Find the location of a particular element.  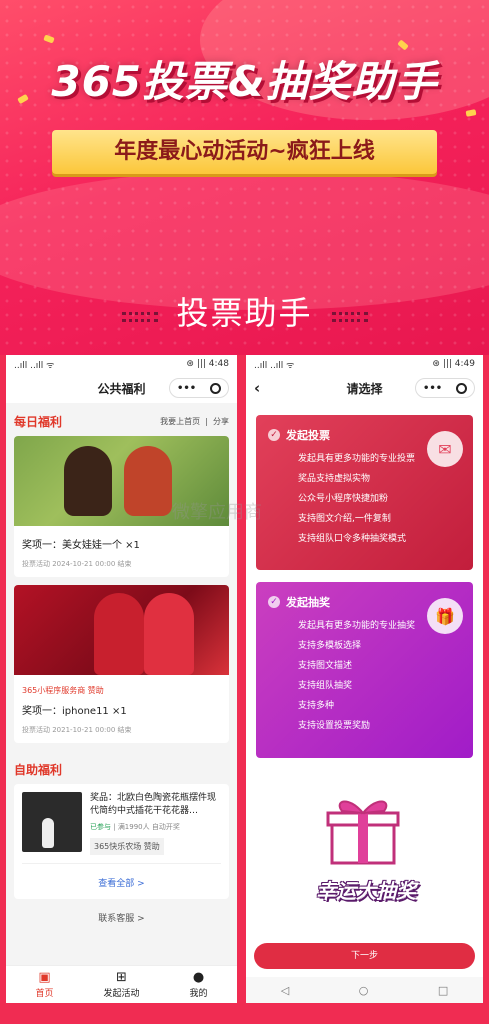

option-title: 发起抽奖 is located at coordinates (308, 602).